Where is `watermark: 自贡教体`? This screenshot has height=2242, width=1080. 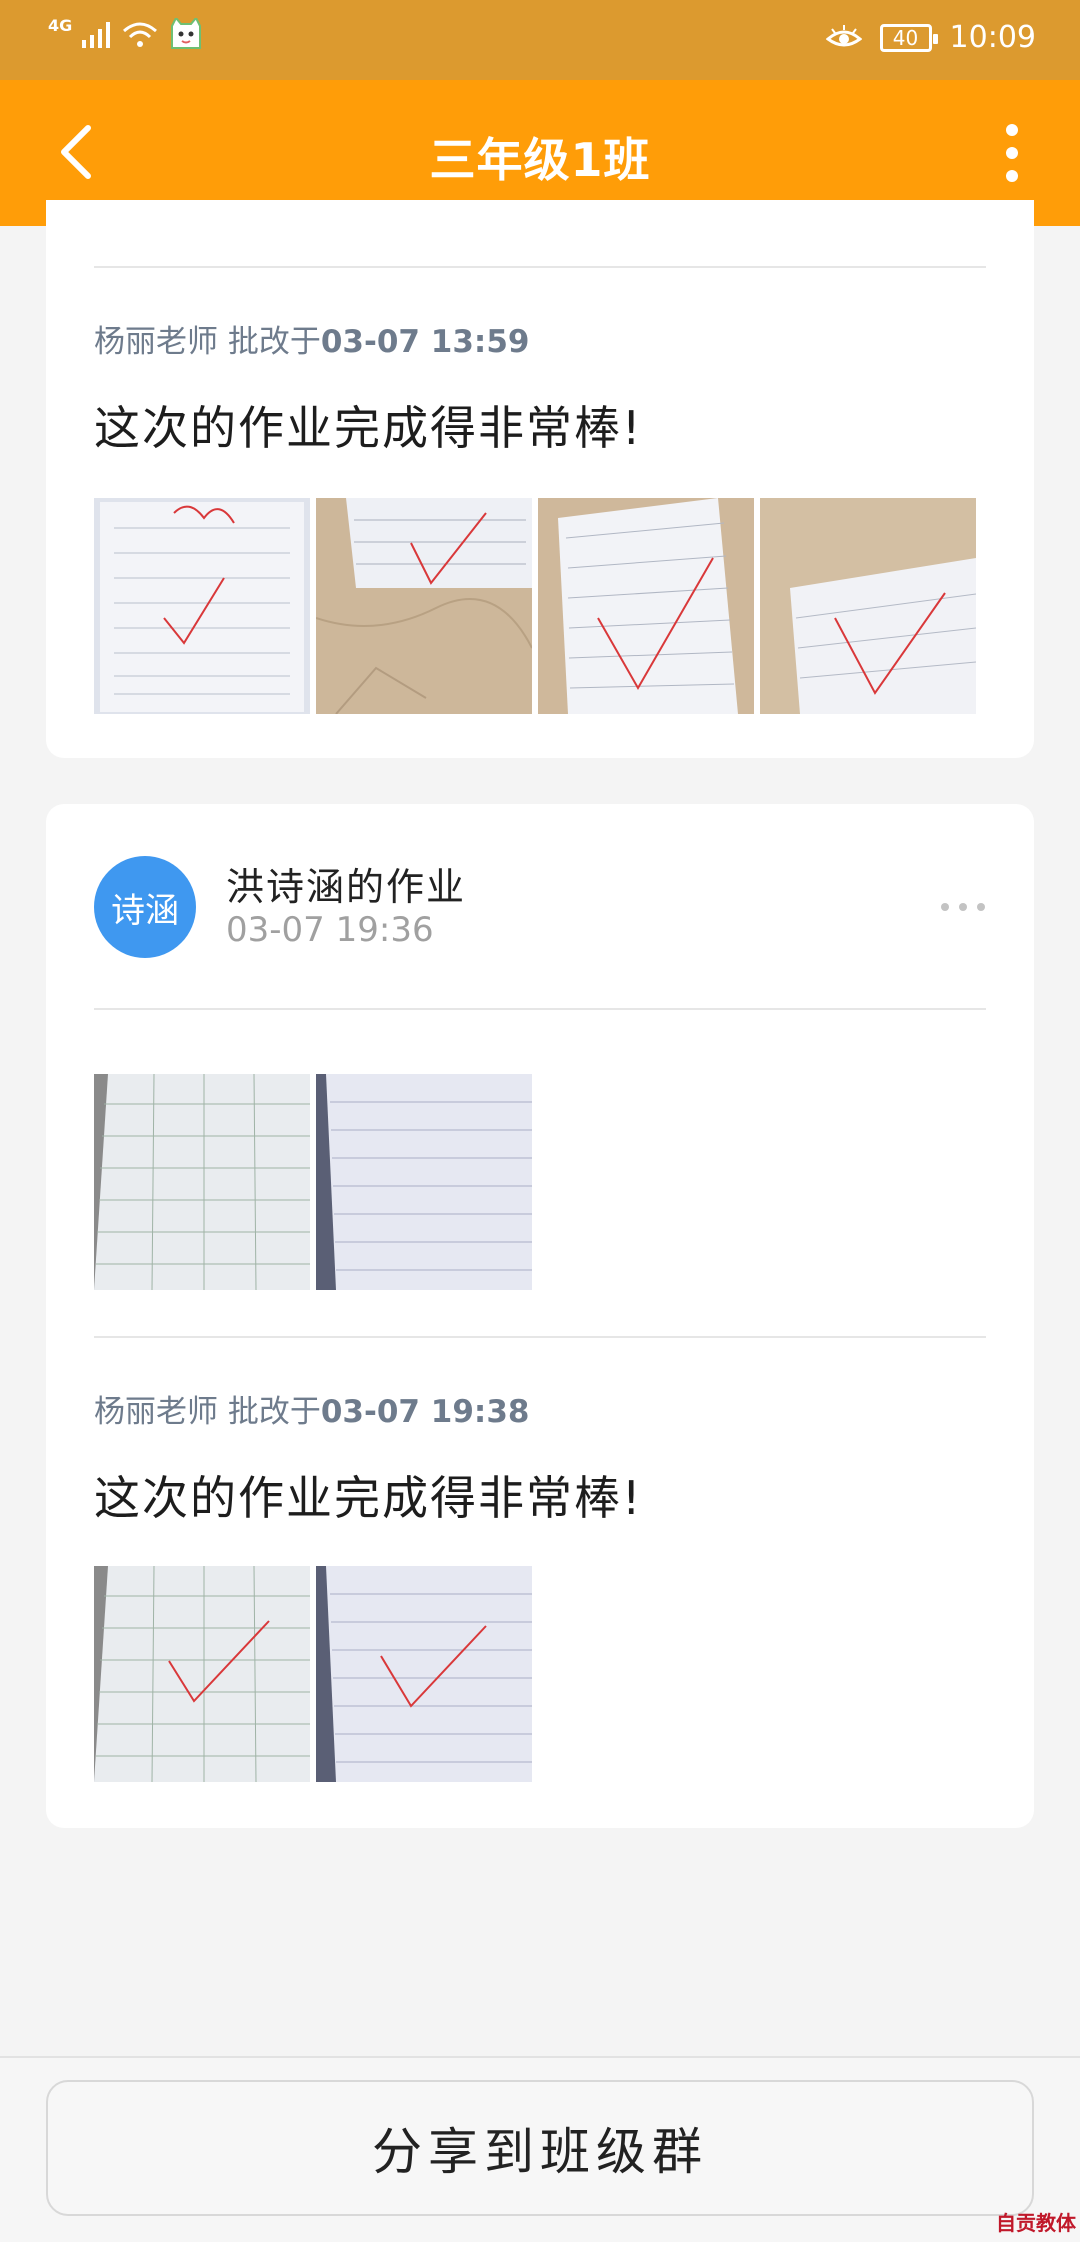 watermark: 自贡教体 is located at coordinates (1036, 2223).